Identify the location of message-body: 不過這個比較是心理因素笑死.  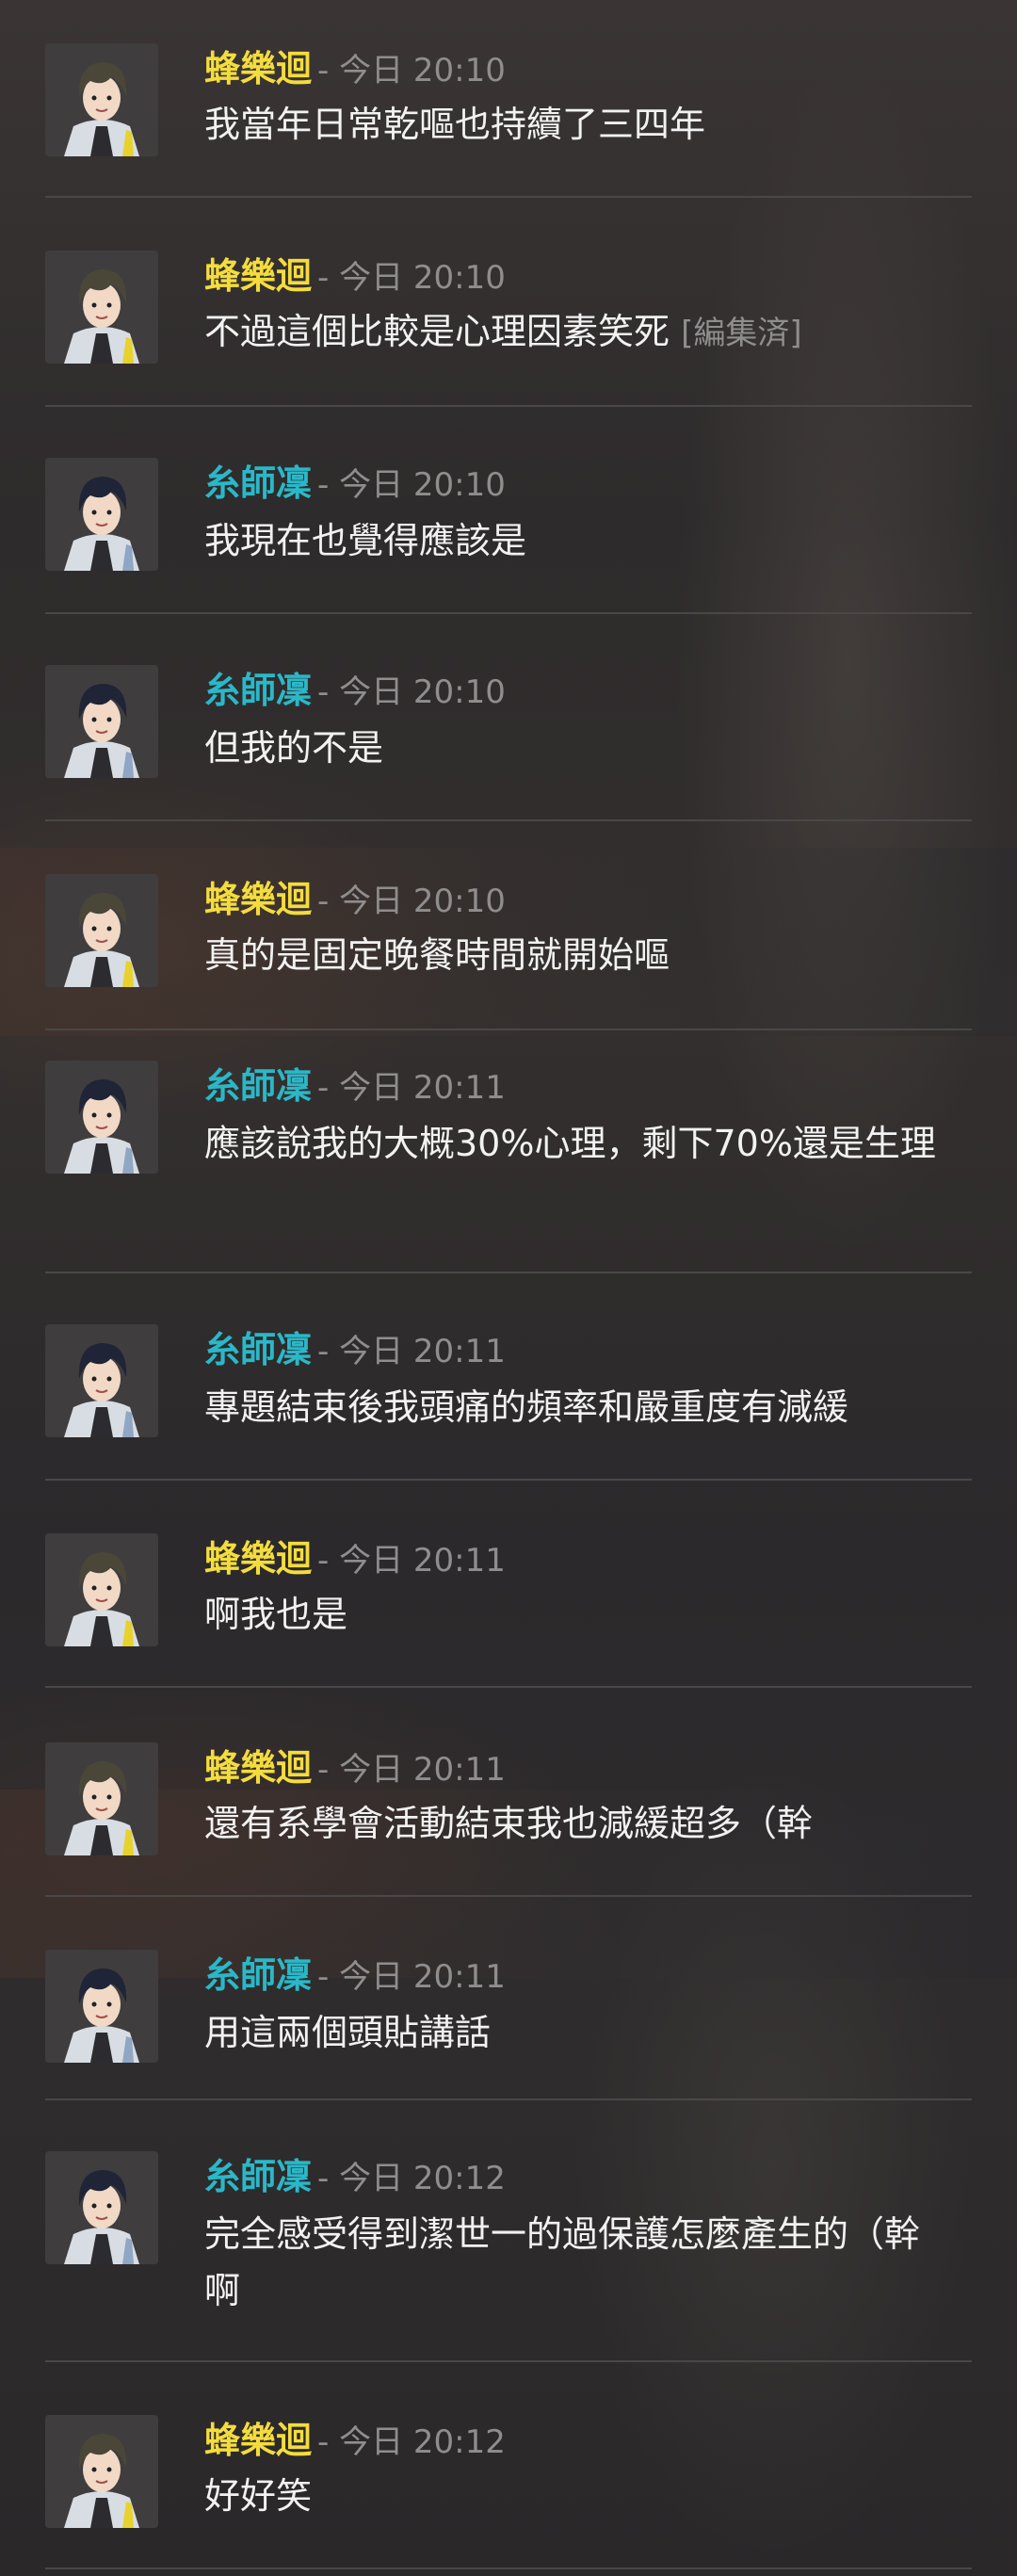
(437, 331).